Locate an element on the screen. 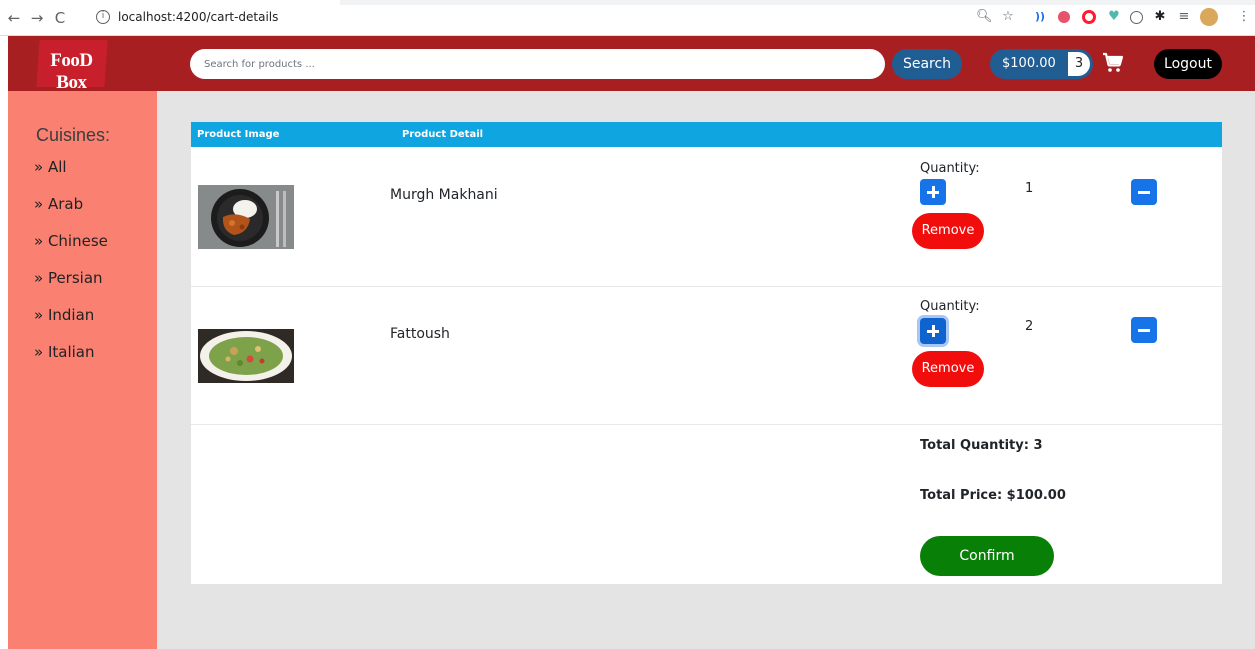  address-bar: i localhost:4200/cart-details is located at coordinates (216, 19).